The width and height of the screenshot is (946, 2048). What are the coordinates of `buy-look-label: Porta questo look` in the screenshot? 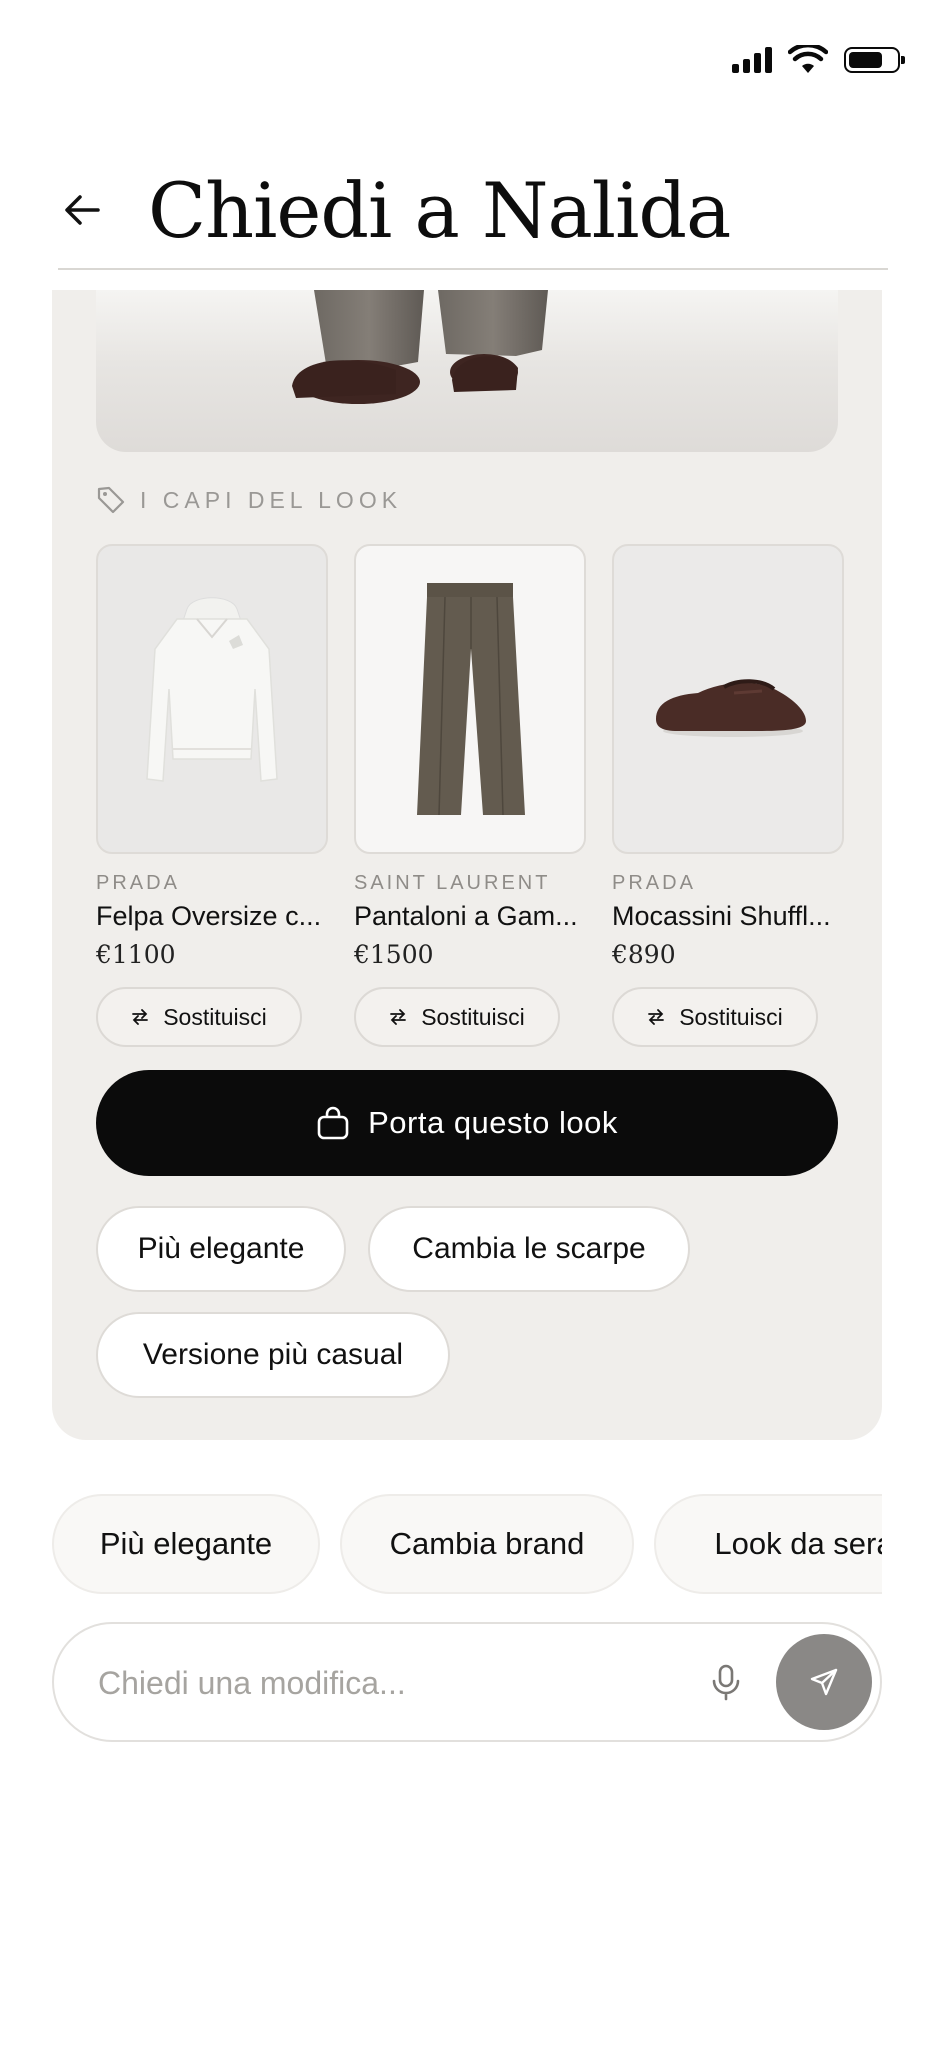 It's located at (493, 1122).